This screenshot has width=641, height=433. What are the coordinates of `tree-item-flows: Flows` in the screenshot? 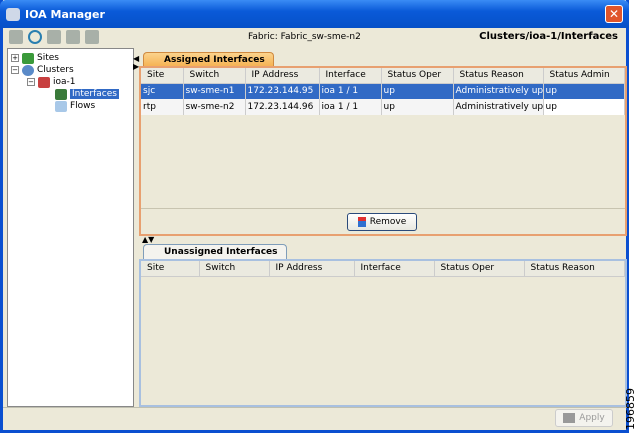 It's located at (75, 106).